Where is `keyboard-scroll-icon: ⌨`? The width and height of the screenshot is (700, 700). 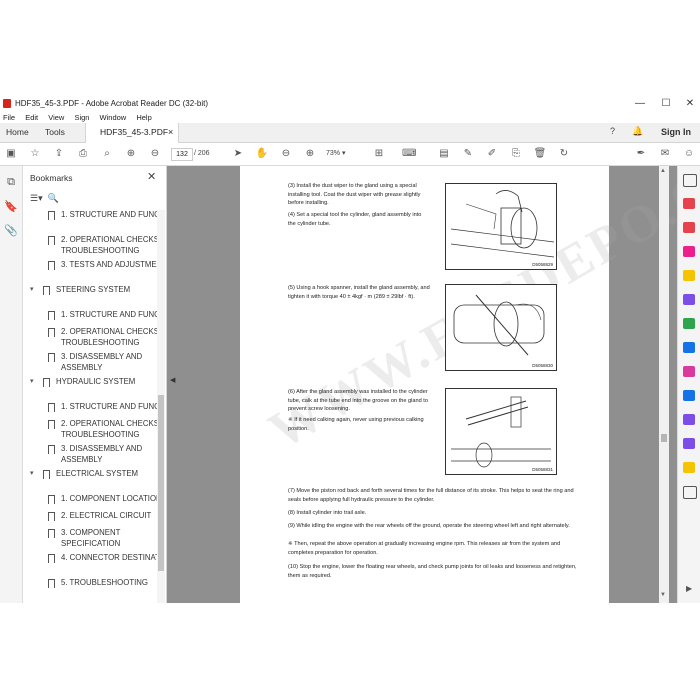
keyboard-scroll-icon: ⌨ is located at coordinates (409, 154).